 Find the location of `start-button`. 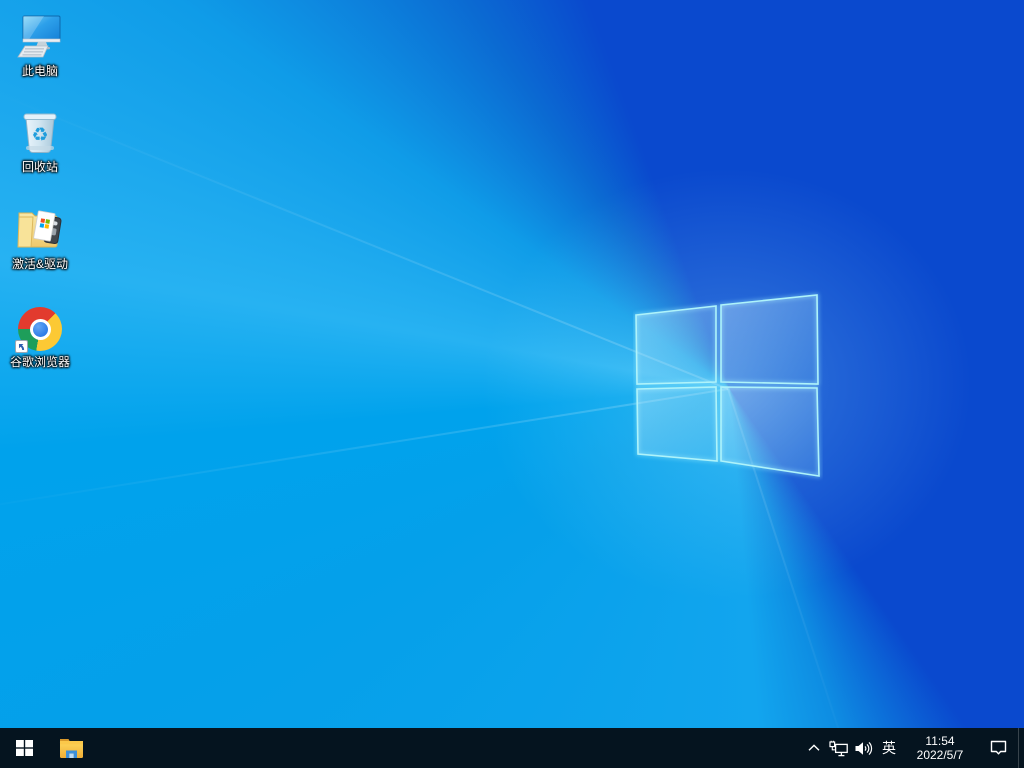

start-button is located at coordinates (24, 748).